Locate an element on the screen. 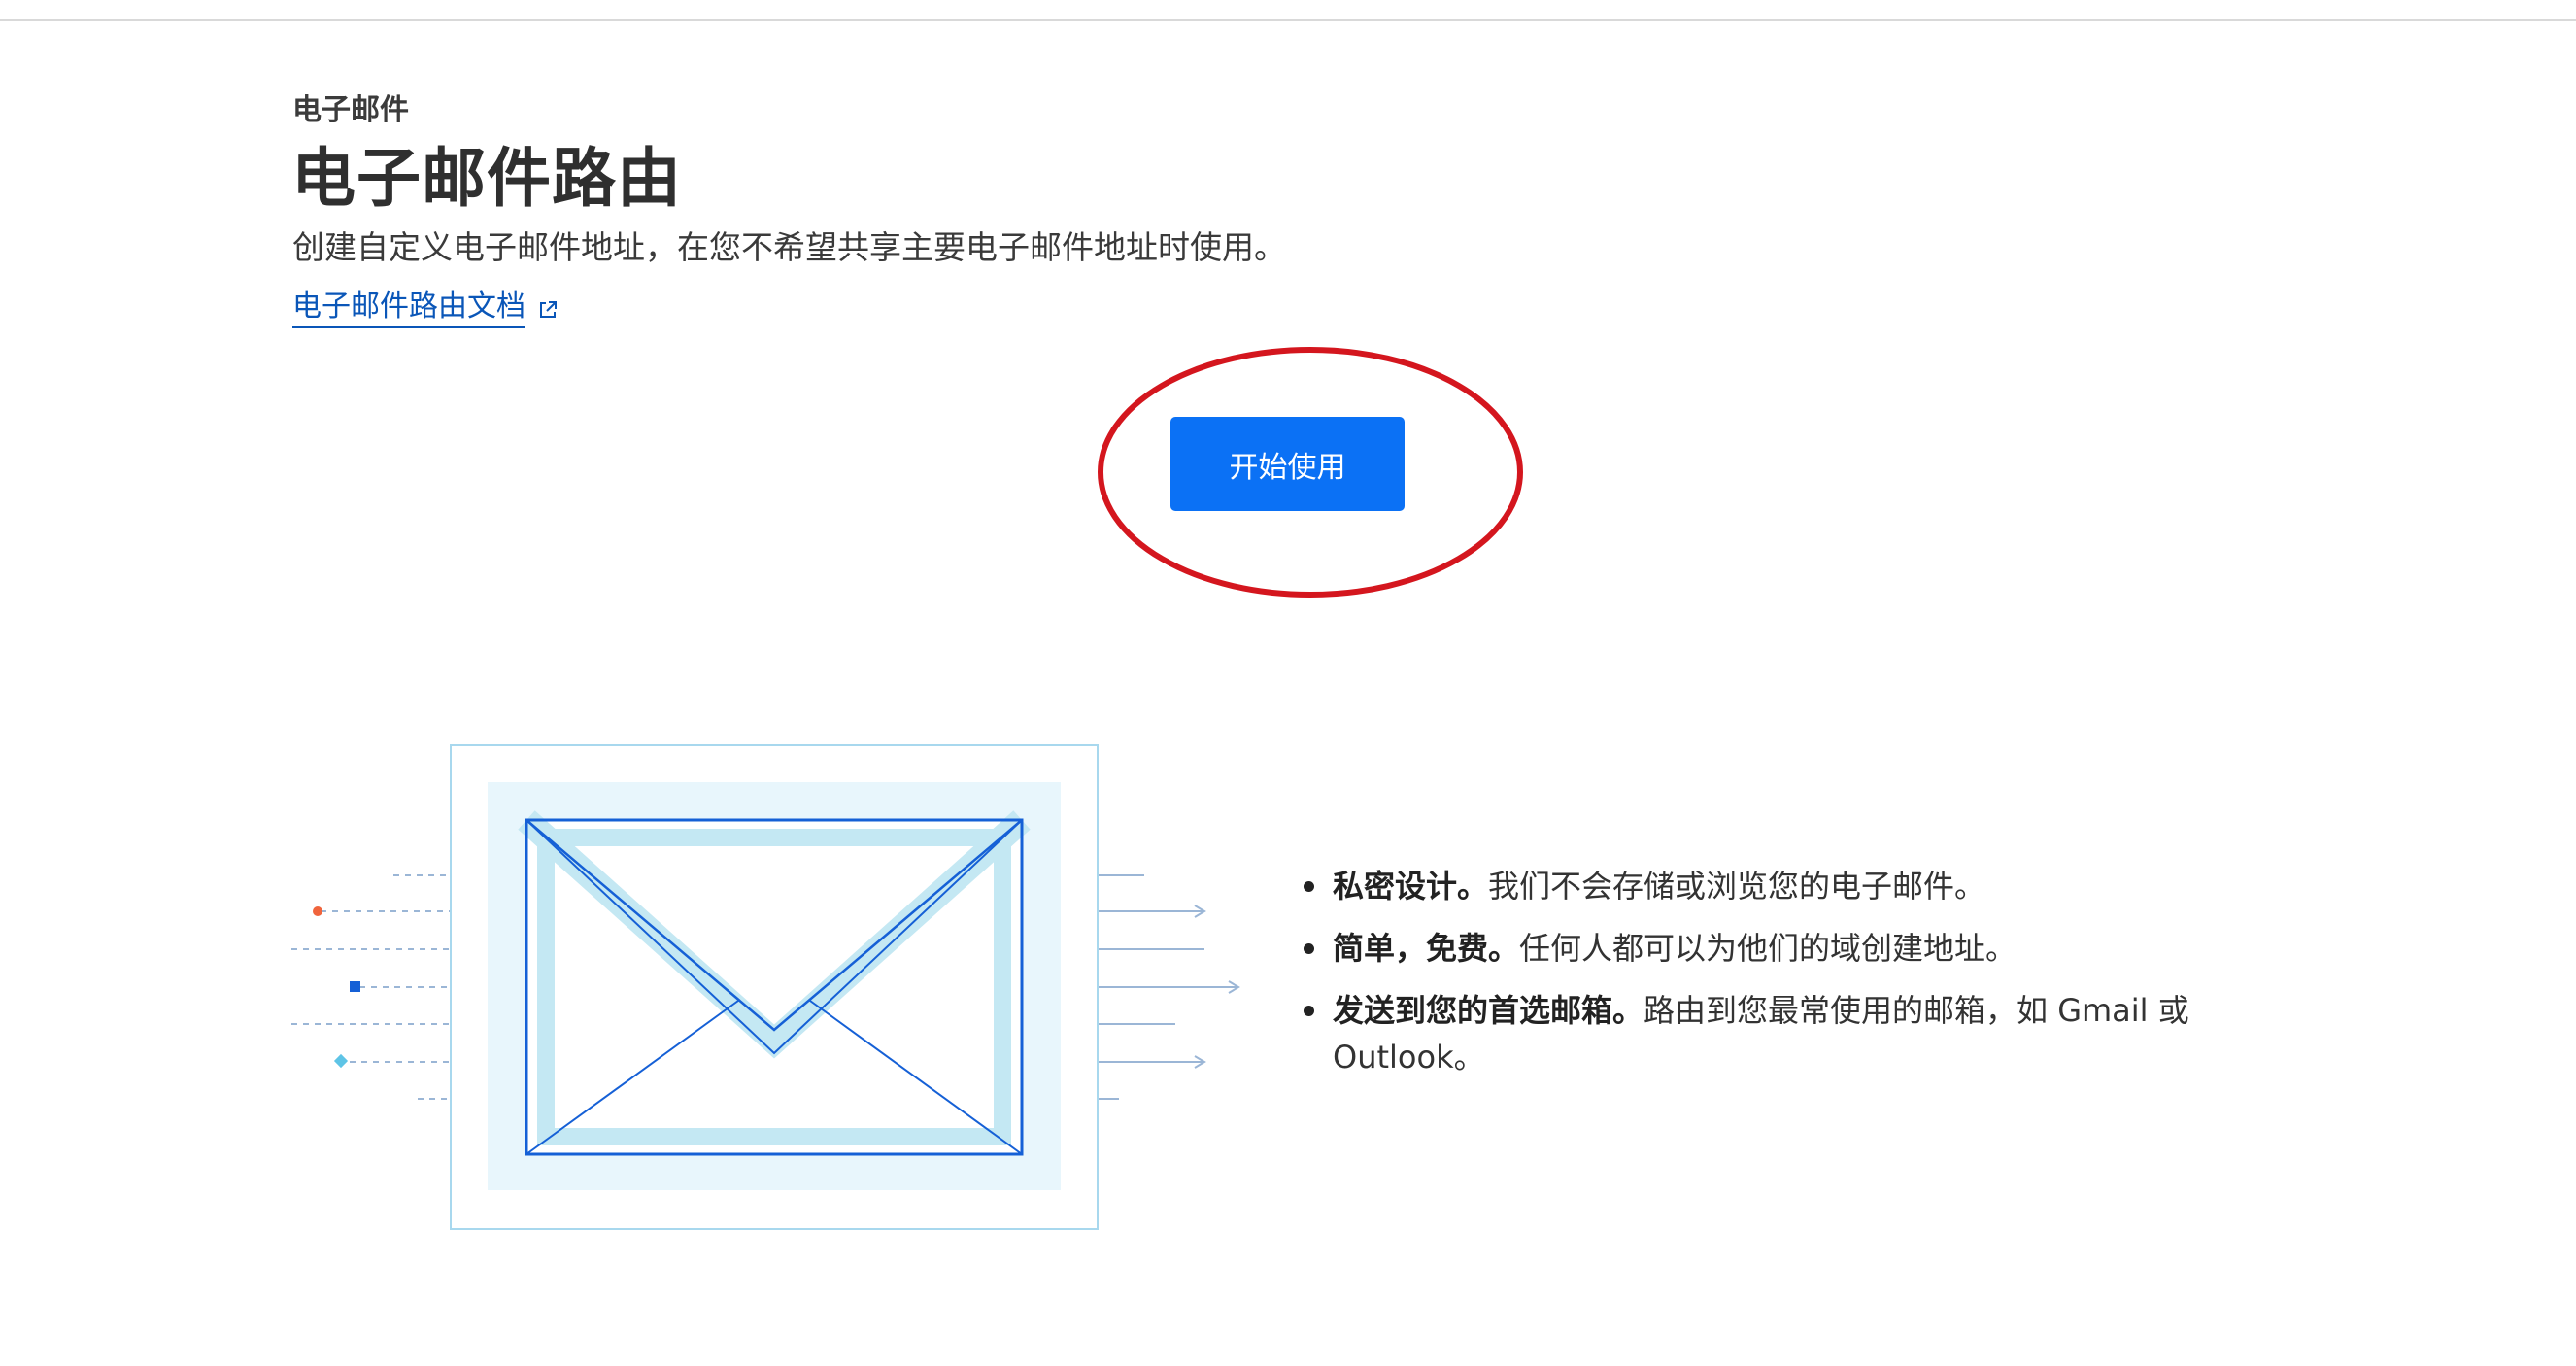 This screenshot has height=1366, width=2576. page-description: 创建自定义电子邮件地址，在您不希望共享主要电子邮件地址时使用。 is located at coordinates (789, 247).